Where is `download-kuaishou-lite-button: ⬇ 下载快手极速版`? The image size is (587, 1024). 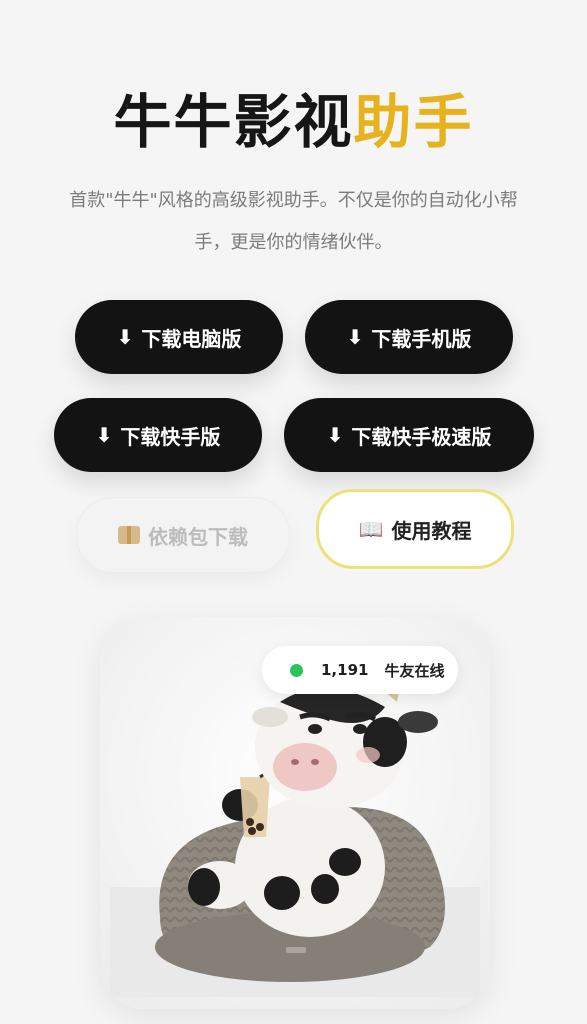 download-kuaishou-lite-button: ⬇ 下载快手极速版 is located at coordinates (409, 435).